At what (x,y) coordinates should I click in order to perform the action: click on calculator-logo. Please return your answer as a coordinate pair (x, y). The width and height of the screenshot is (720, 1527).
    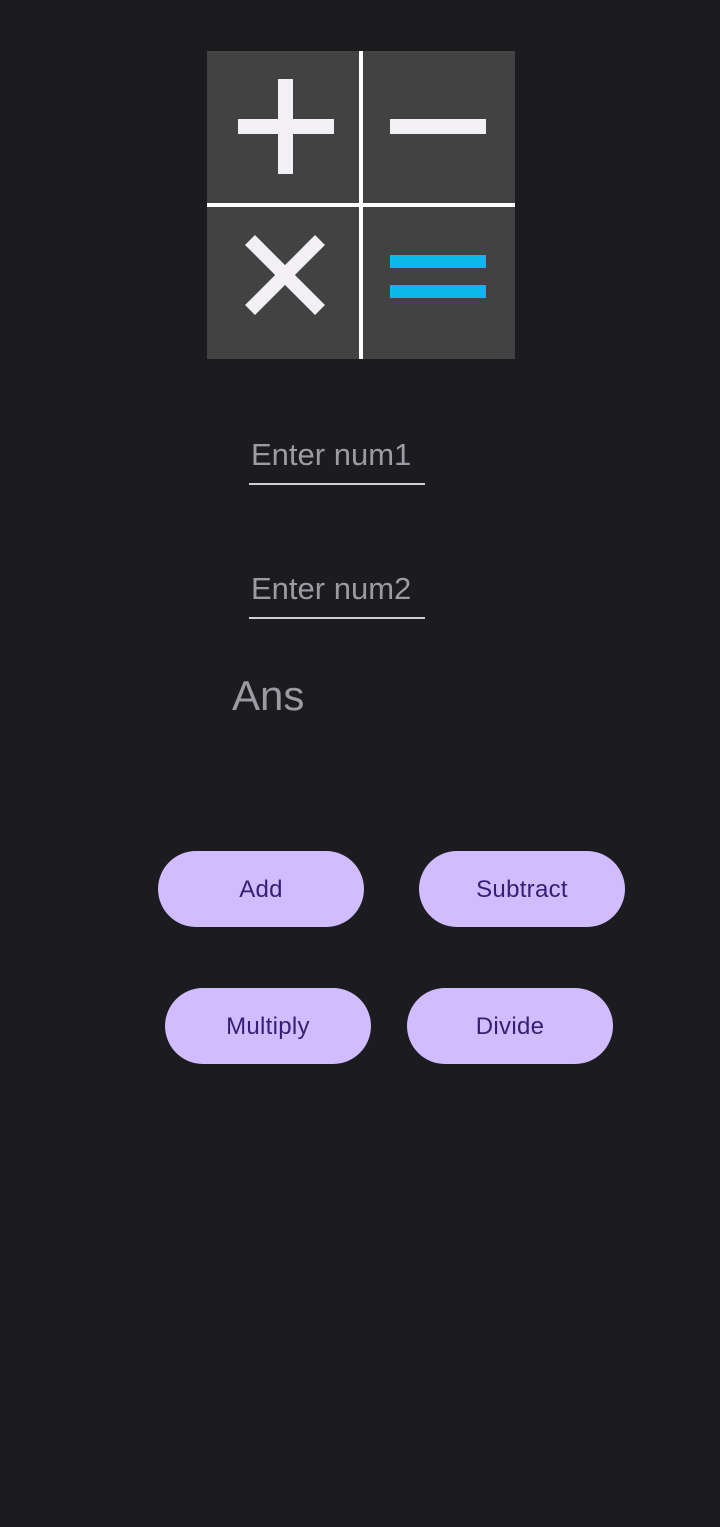
    Looking at the image, I should click on (361, 205).